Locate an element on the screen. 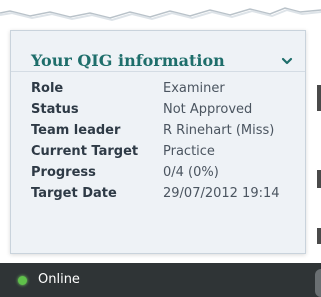 Image resolution: width=321 pixels, height=297 pixels. info-value: 0/4 (0%) is located at coordinates (191, 172).